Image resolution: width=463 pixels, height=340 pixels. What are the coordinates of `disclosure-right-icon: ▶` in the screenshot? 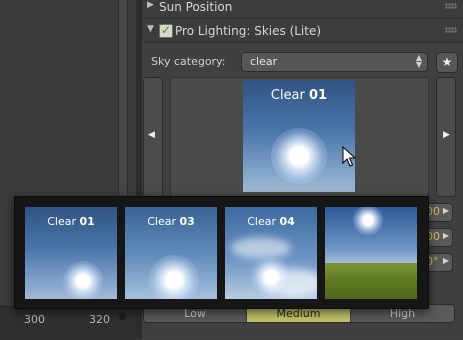 It's located at (150, 5).